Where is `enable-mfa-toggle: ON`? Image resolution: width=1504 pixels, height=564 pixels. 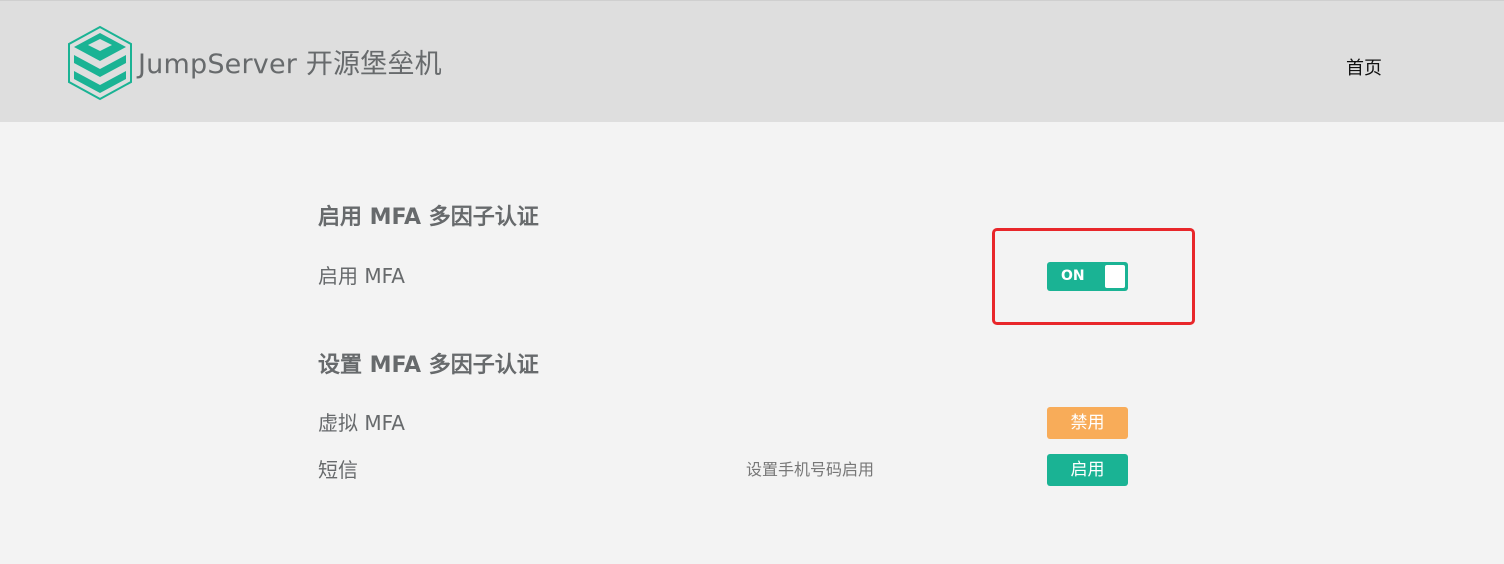 enable-mfa-toggle: ON is located at coordinates (1087, 276).